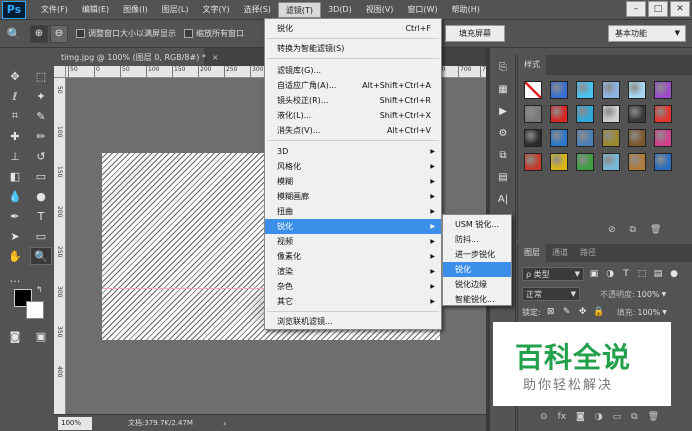  Describe the element at coordinates (532, 253) in the screenshot. I see `tab-layers: 图层` at that location.